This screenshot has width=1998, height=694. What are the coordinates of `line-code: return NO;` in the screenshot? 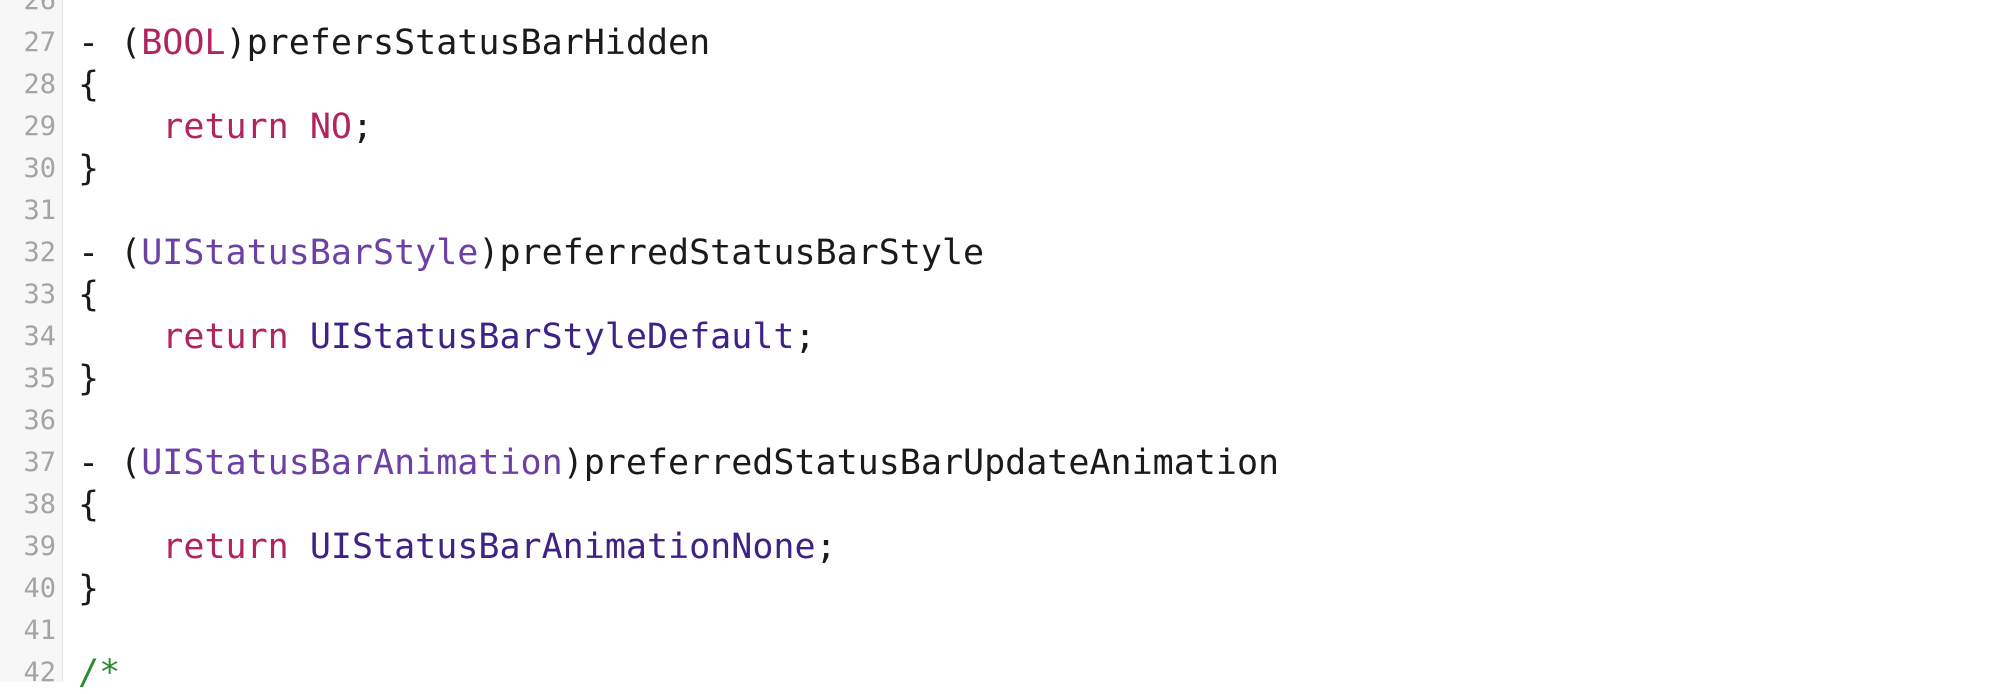 It's located at (225, 127).